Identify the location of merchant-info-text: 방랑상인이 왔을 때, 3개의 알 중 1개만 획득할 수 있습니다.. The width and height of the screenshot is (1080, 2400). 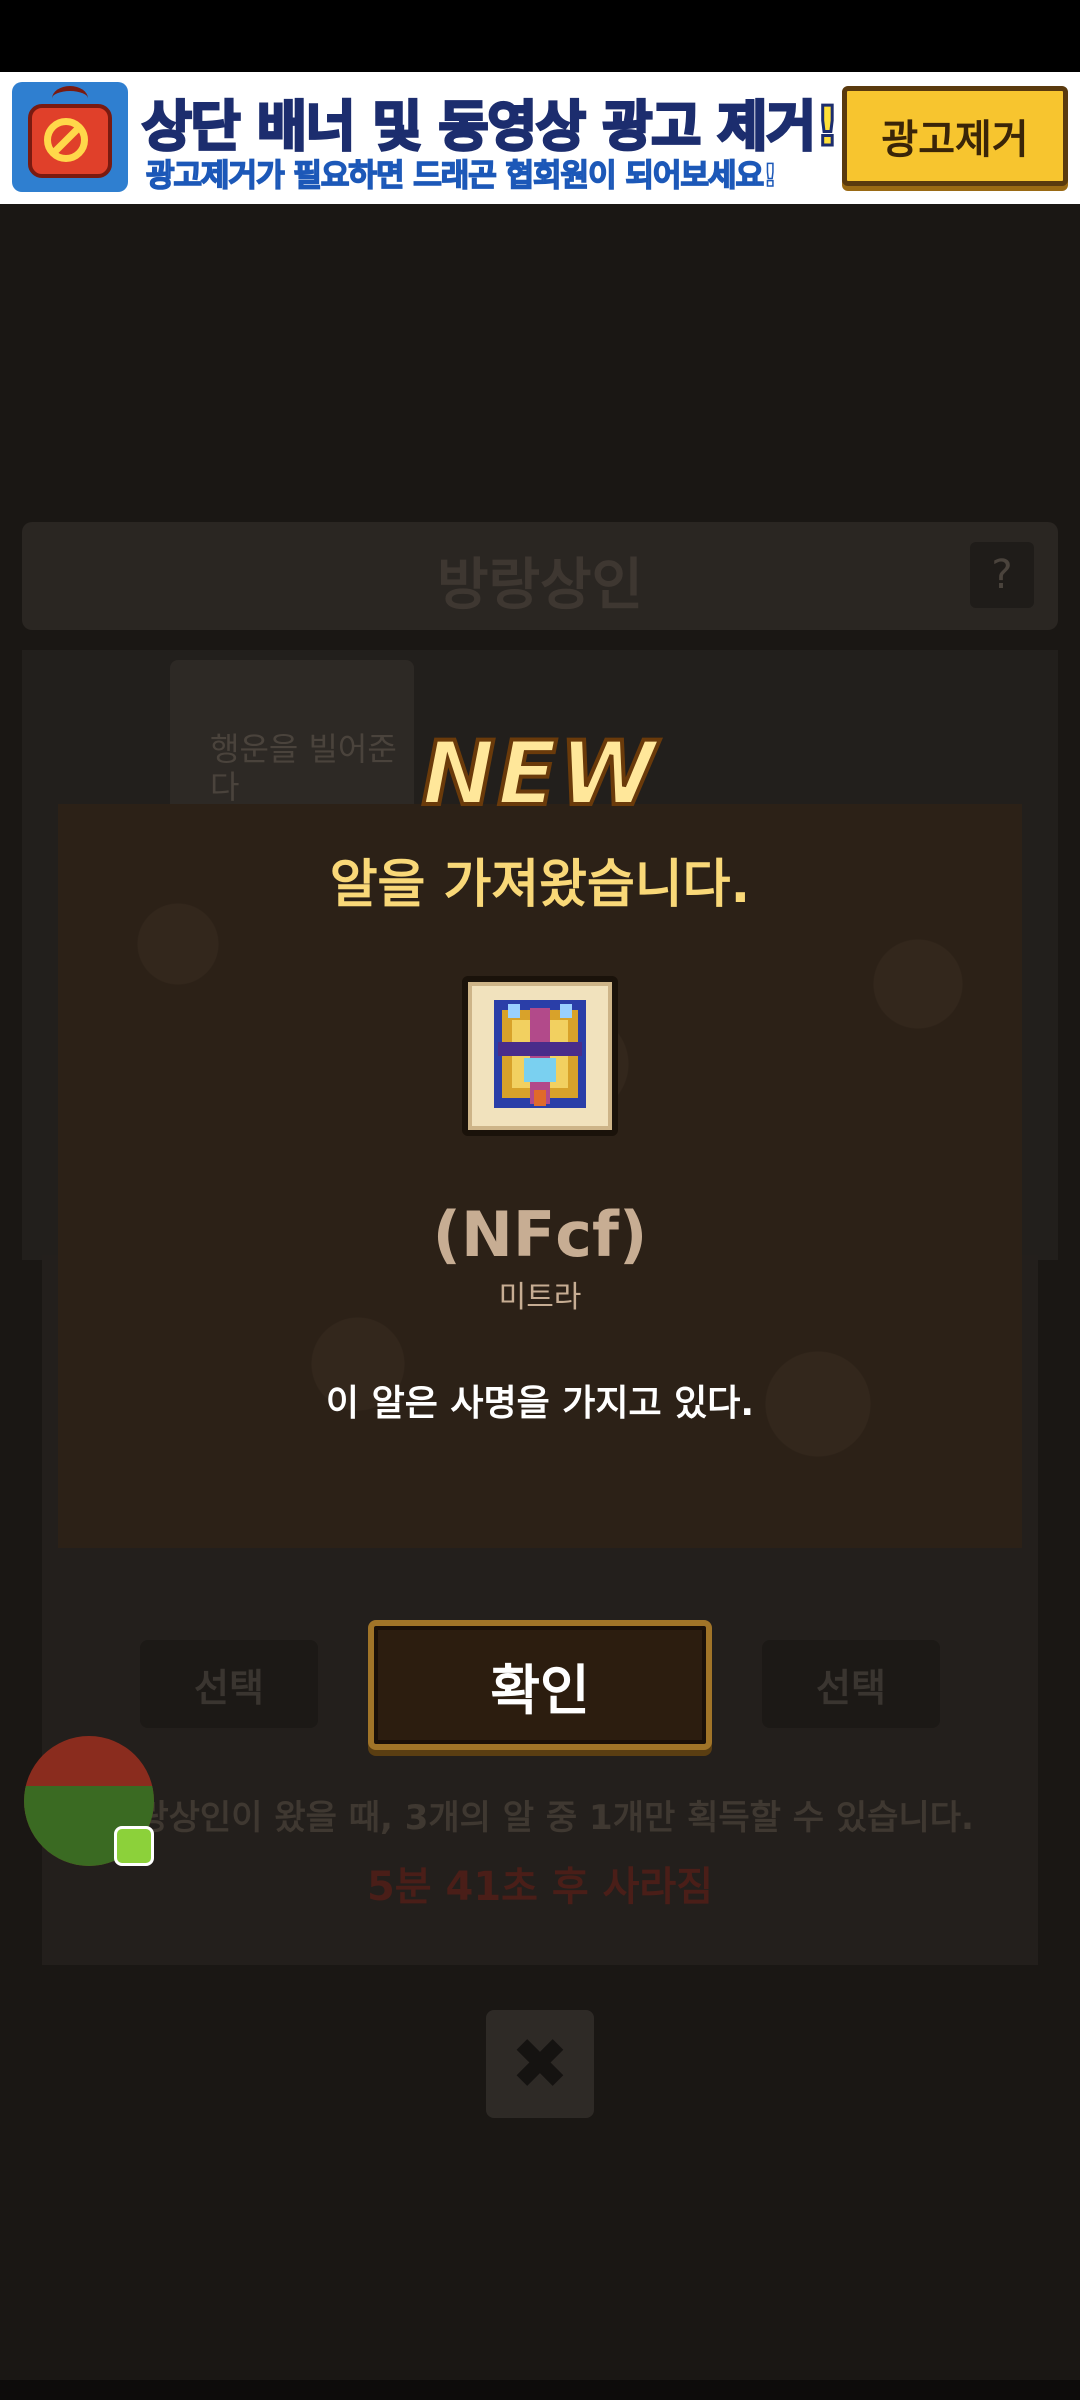
(540, 1818).